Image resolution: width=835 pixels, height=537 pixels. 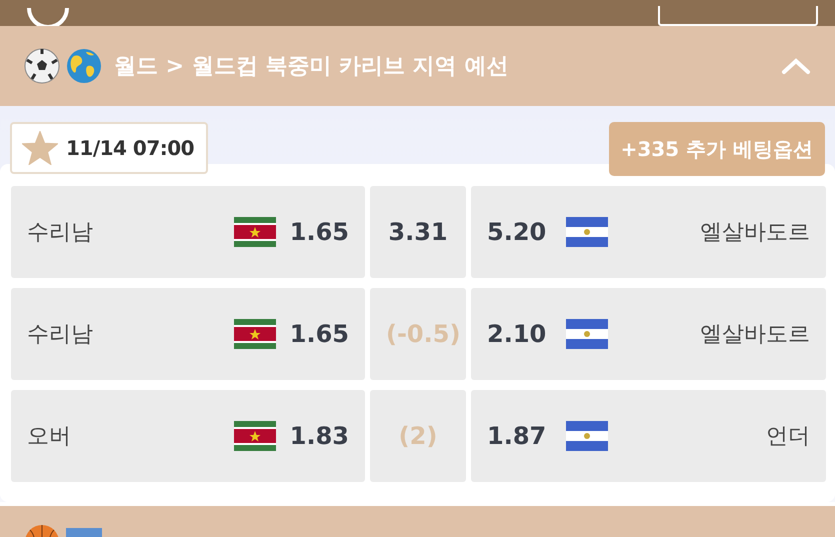 I want to click on middle-odds-button: 3.31, so click(x=418, y=232).